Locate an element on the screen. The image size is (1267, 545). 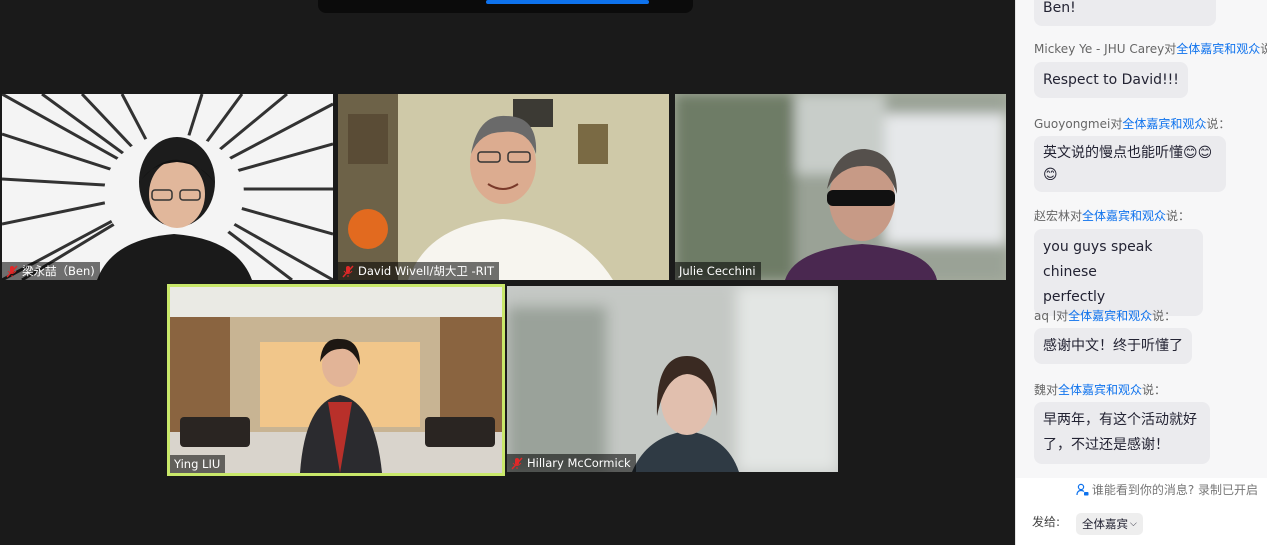
video-feed-hillary is located at coordinates (672, 379).